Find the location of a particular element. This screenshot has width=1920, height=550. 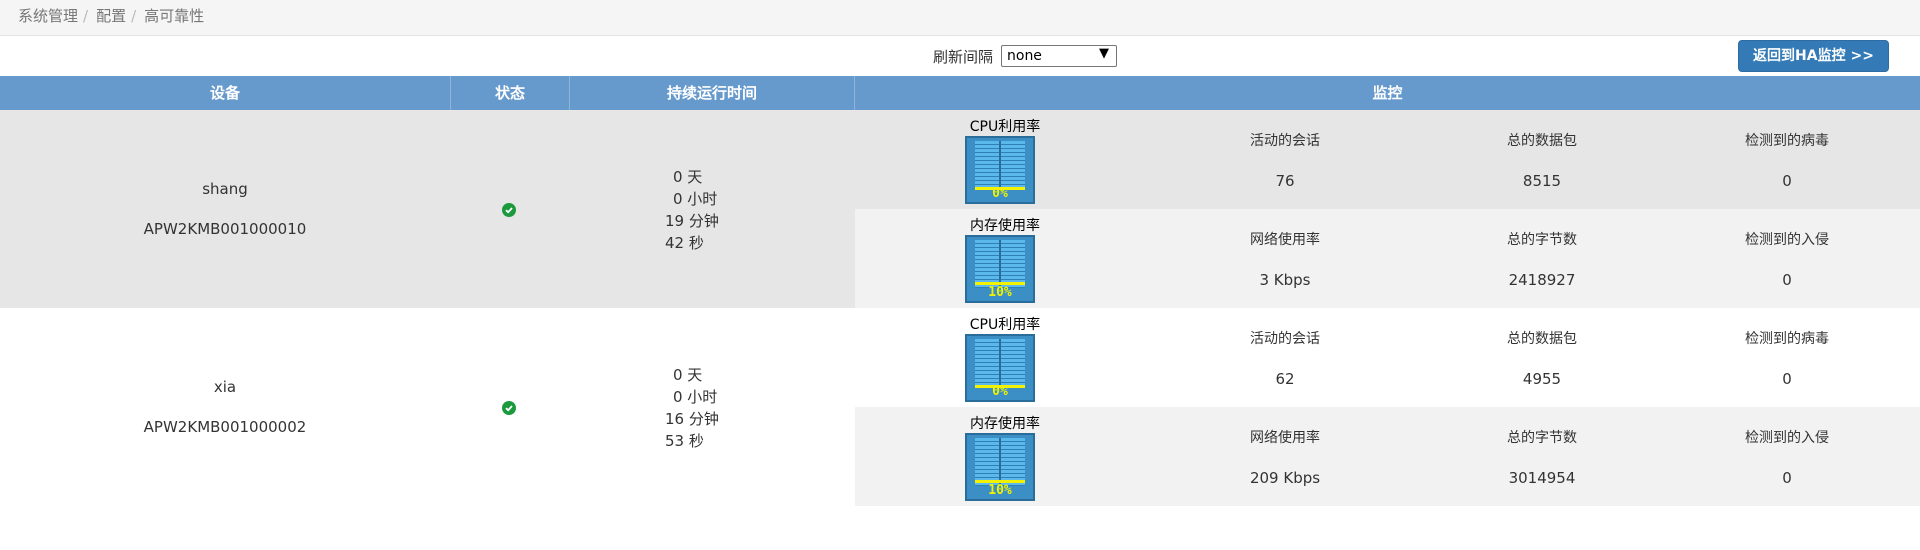

breadcrumb: 系统管理 / 配置 / 高可靠性 is located at coordinates (960, 18).